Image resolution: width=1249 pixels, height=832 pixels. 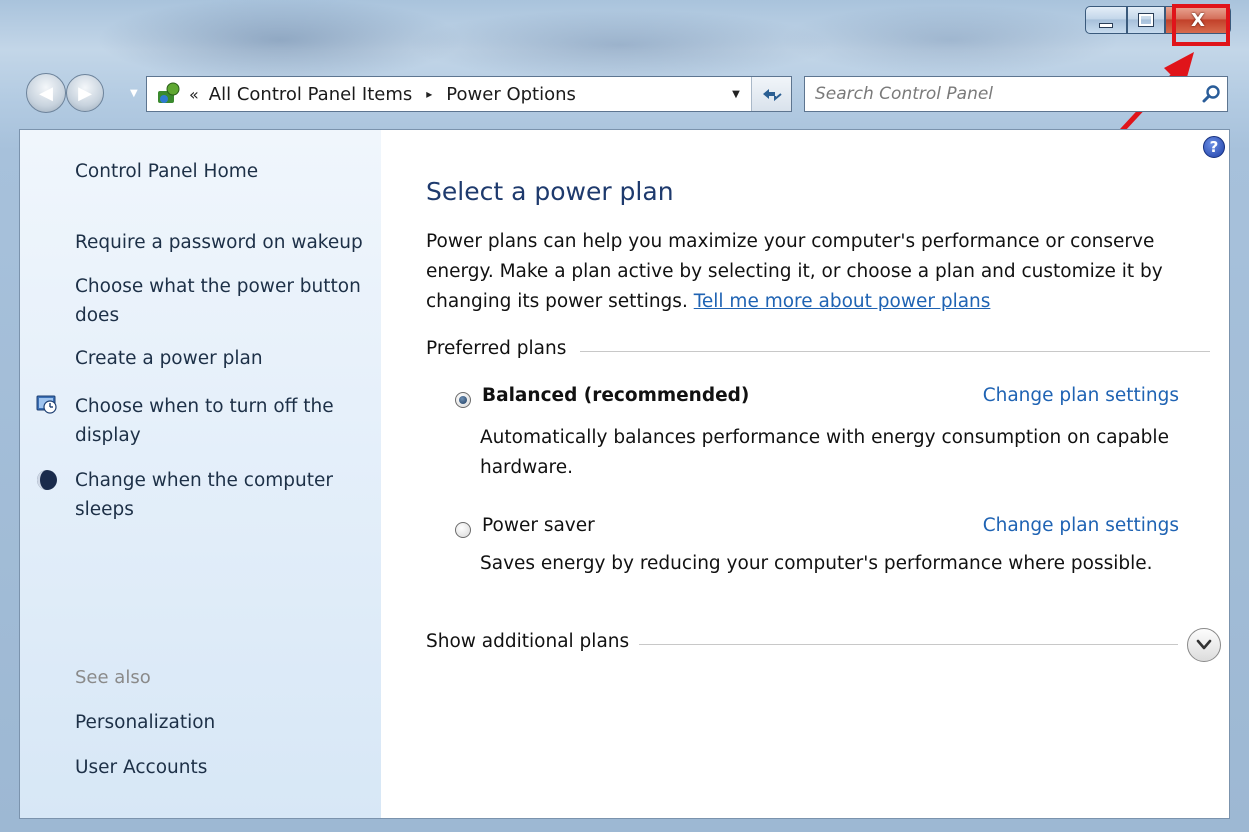 What do you see at coordinates (169, 94) in the screenshot?
I see `control-panel-icon` at bounding box center [169, 94].